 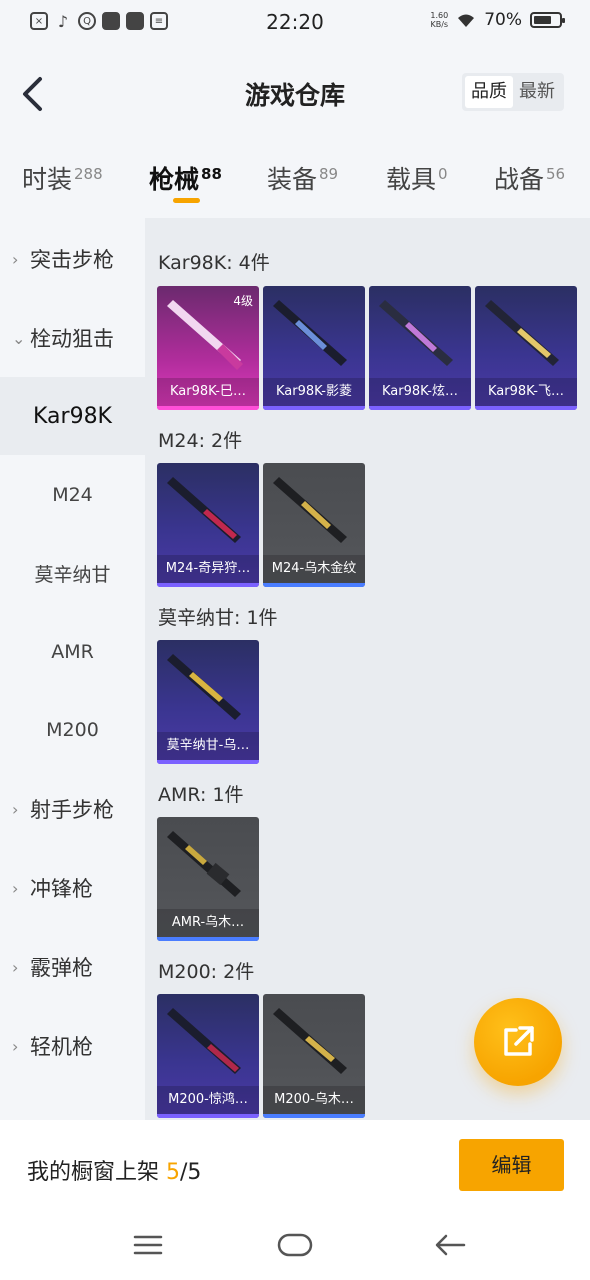 What do you see at coordinates (295, 1166) in the screenshot?
I see `showcase-bar: 我的橱窗上架 5/5 编辑` at bounding box center [295, 1166].